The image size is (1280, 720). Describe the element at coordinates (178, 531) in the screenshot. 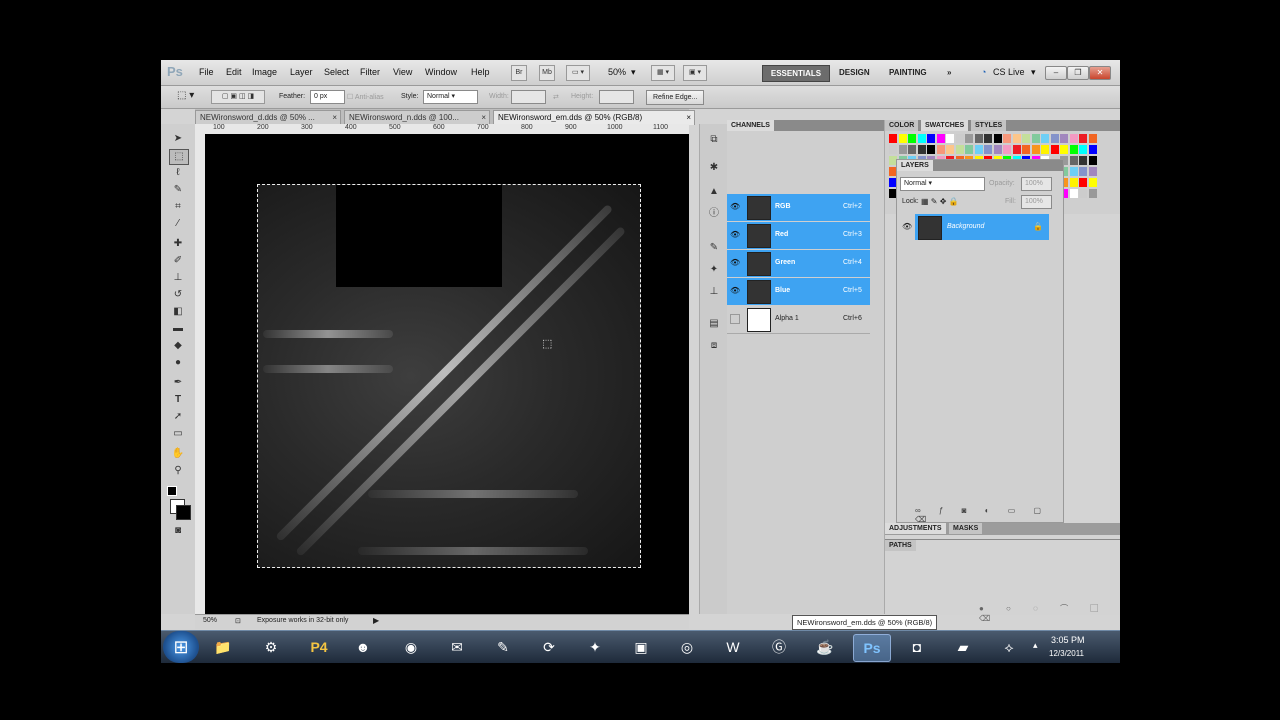

I see `quick-mask-icon: ◙` at that location.